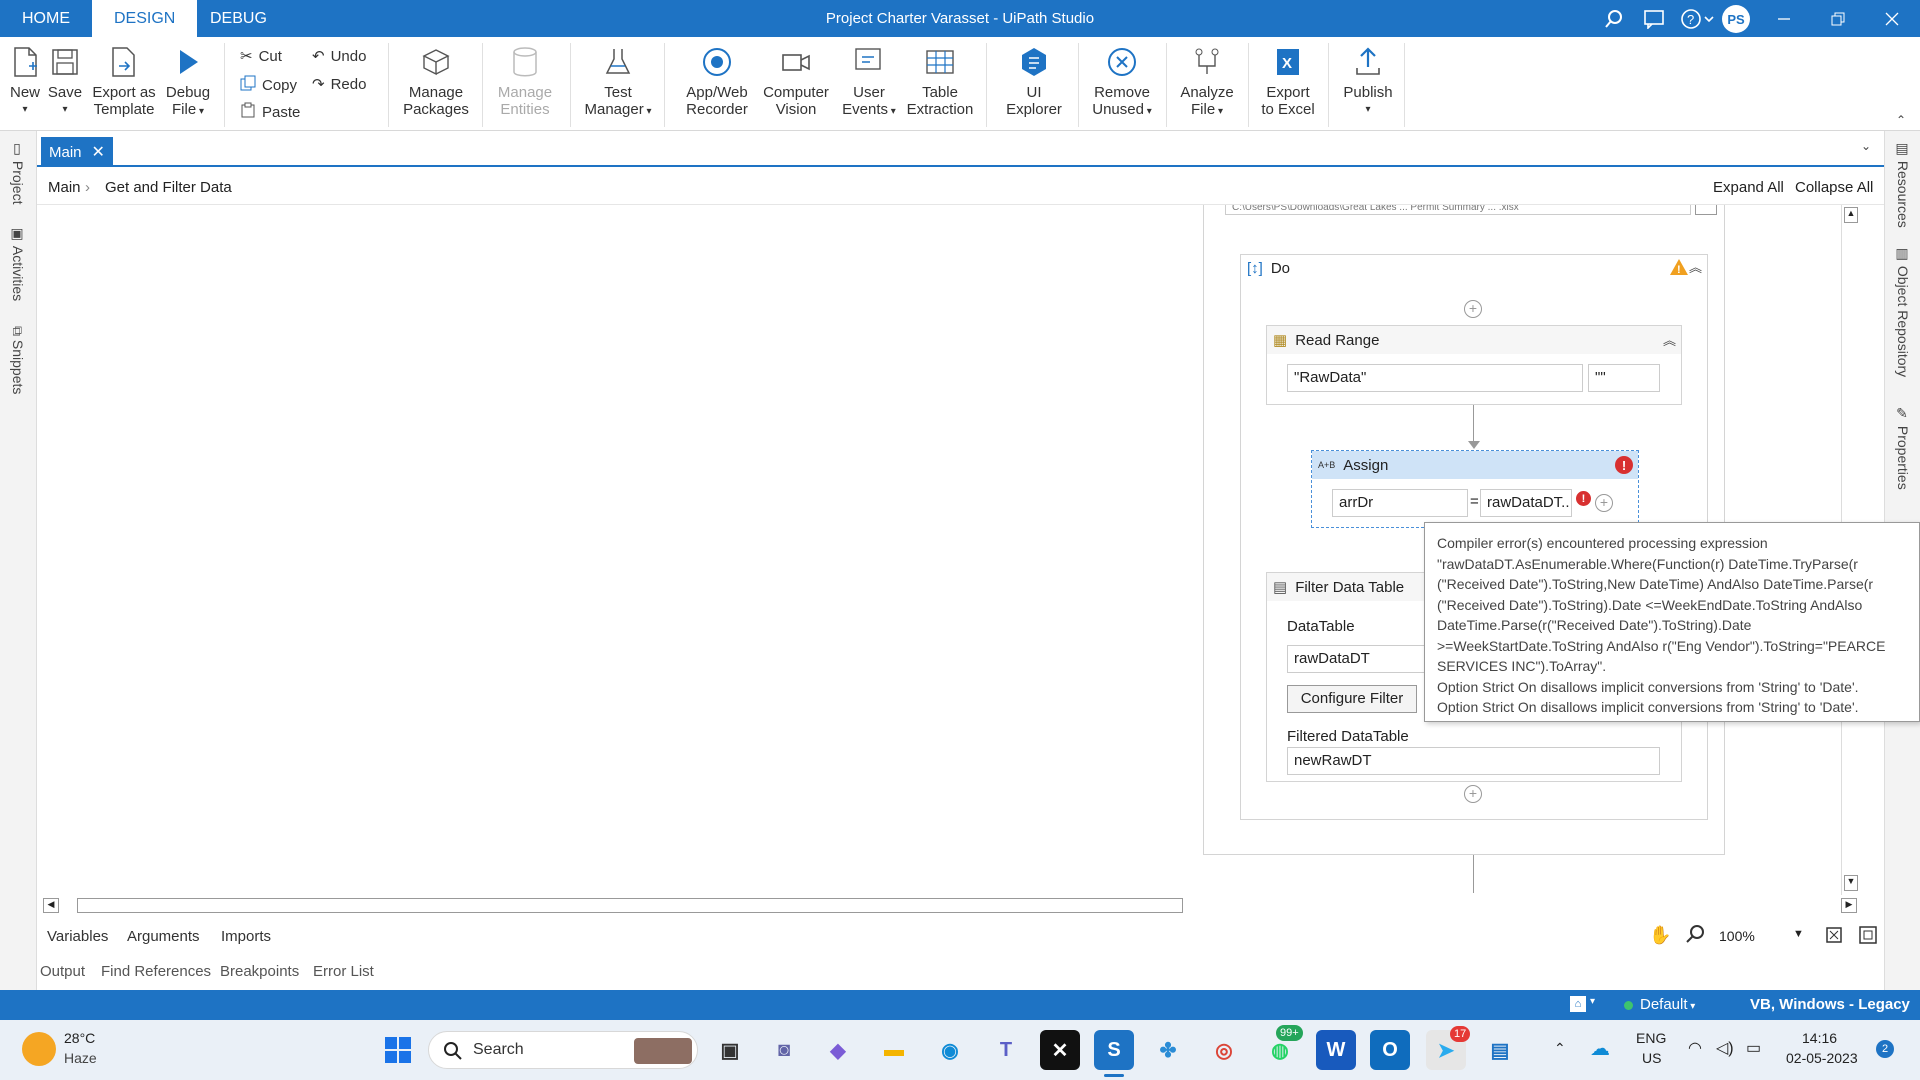 Image resolution: width=1920 pixels, height=1080 pixels. Describe the element at coordinates (1060, 1050) in the screenshot. I see `capcut-icon: ✕` at that location.